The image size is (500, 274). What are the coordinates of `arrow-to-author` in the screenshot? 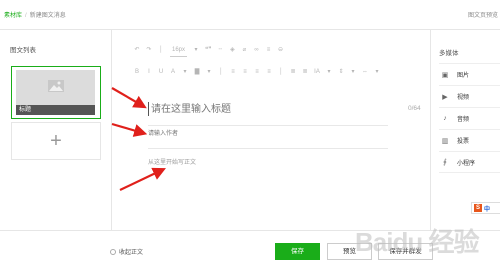 It's located at (129, 129).